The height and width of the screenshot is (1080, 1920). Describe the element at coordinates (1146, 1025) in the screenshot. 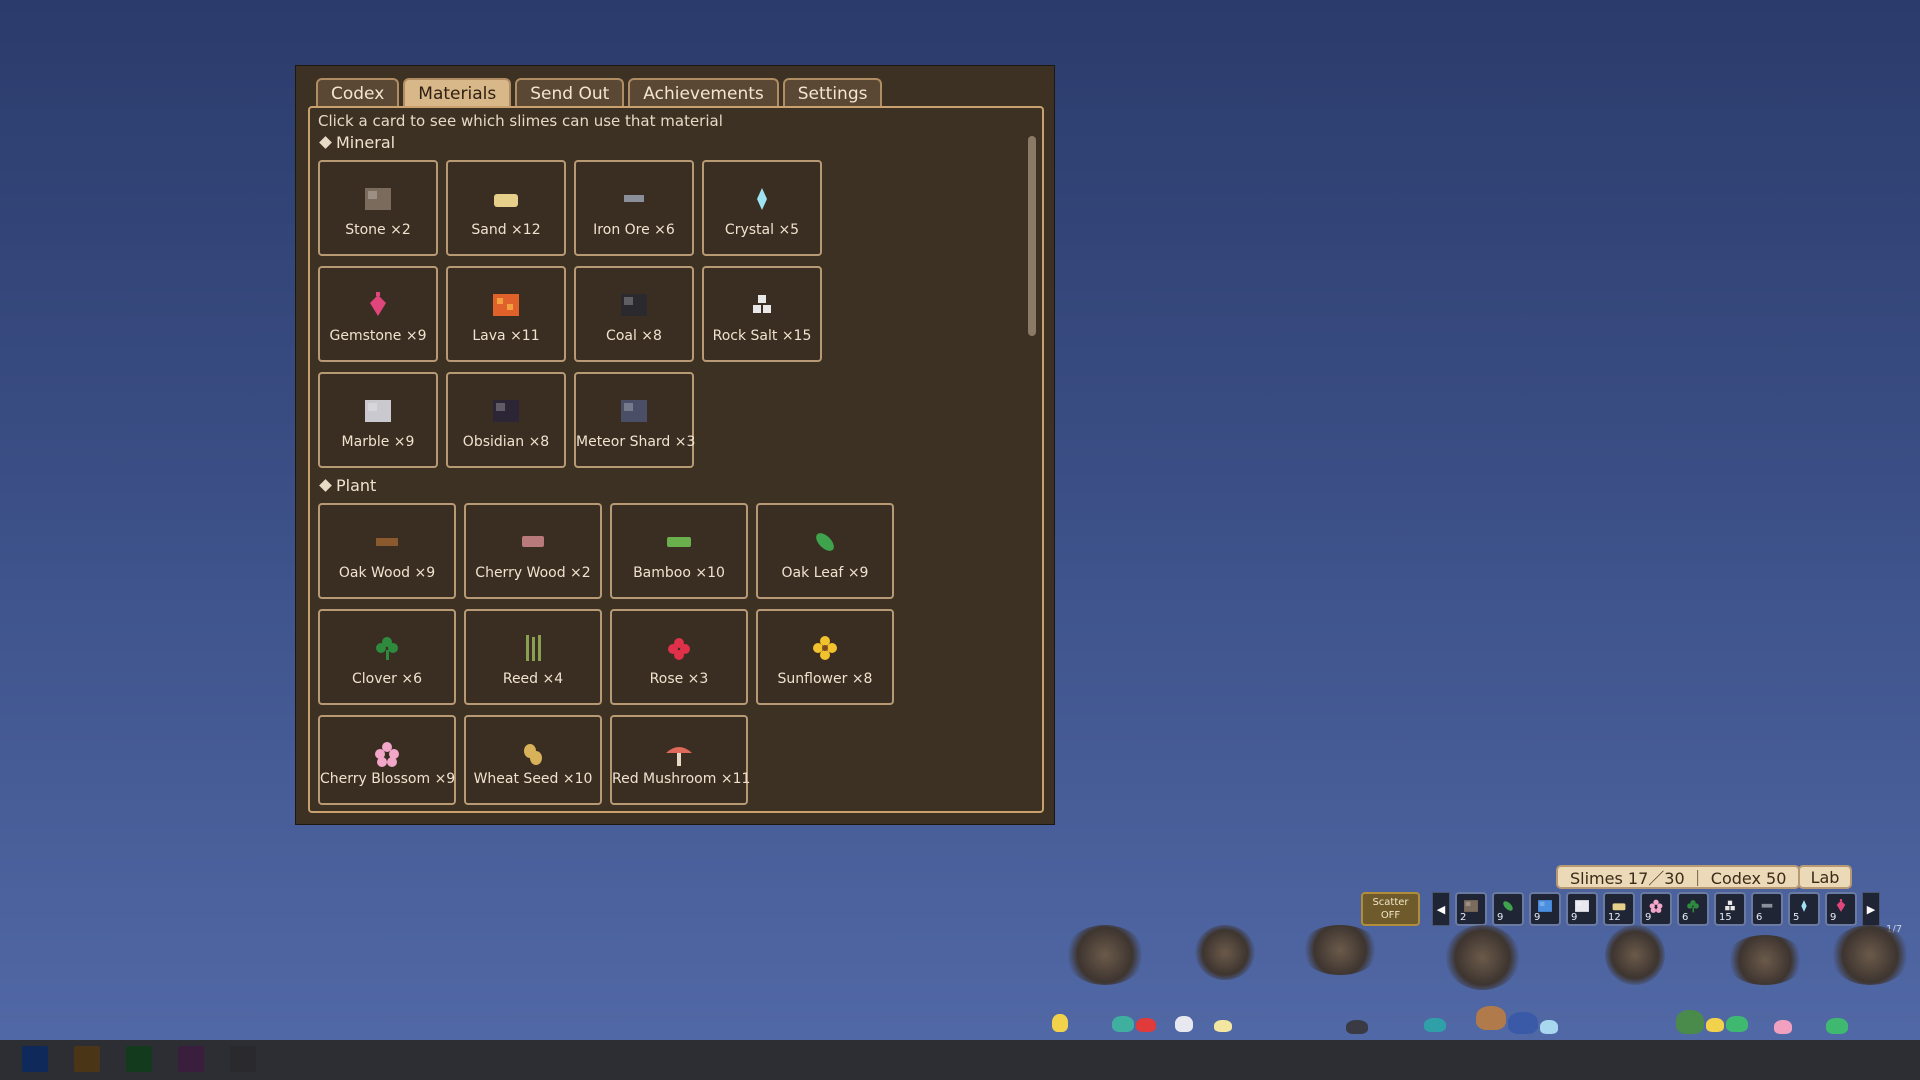

I see `slime-red` at that location.